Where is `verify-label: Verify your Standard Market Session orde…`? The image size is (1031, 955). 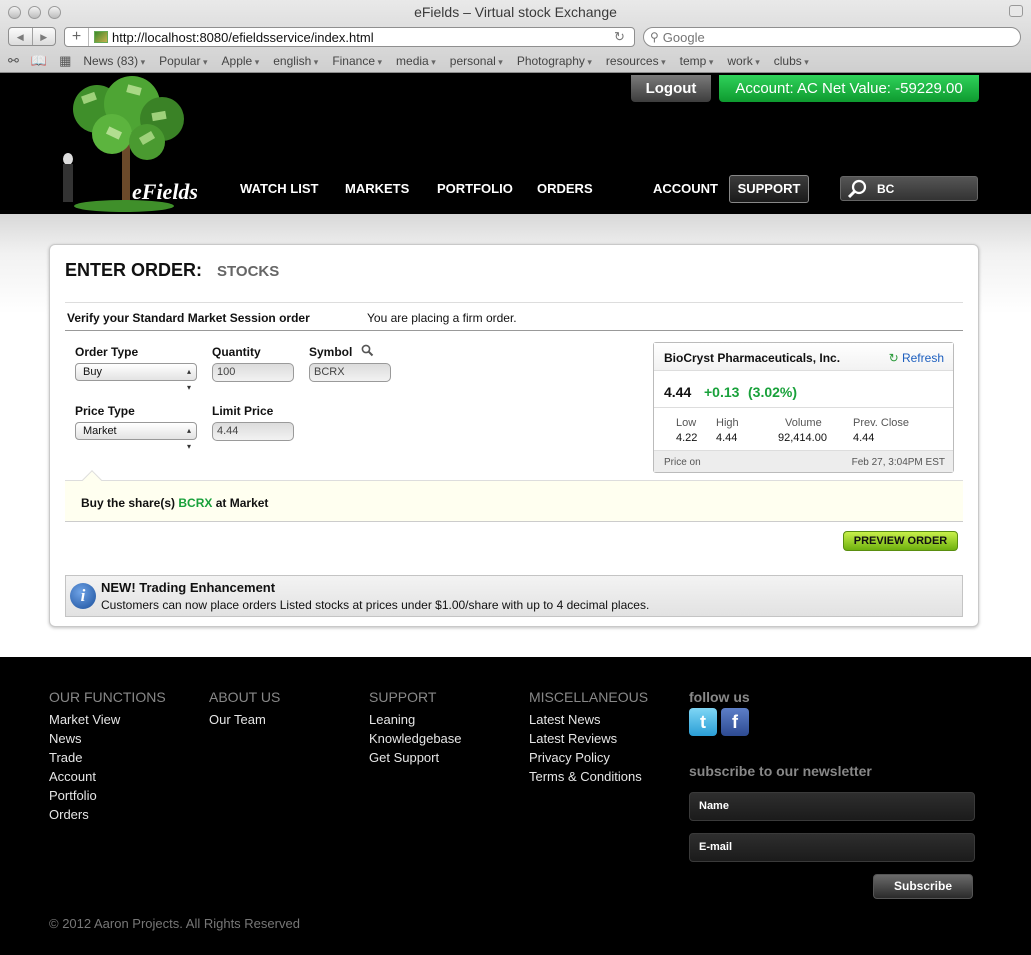 verify-label: Verify your Standard Market Session orde… is located at coordinates (188, 318).